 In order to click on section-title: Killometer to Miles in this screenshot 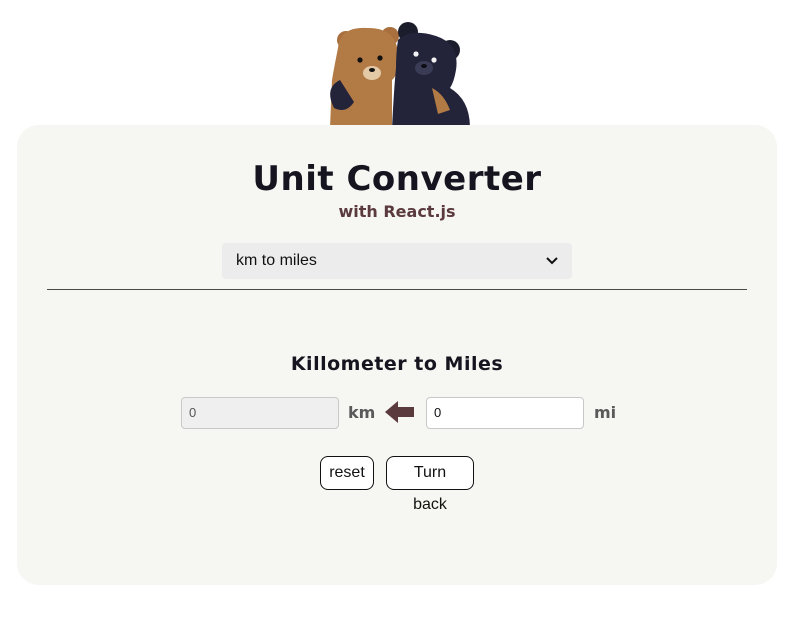, I will do `click(397, 364)`.